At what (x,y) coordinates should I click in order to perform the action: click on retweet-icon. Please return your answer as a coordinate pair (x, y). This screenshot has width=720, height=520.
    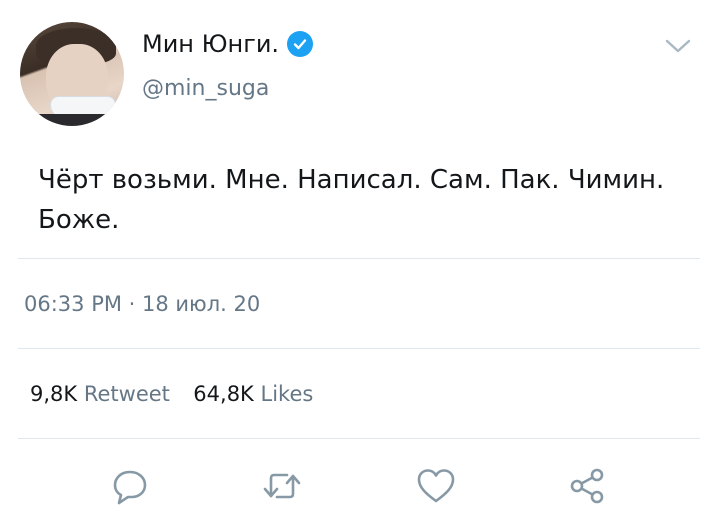
    Looking at the image, I should click on (282, 486).